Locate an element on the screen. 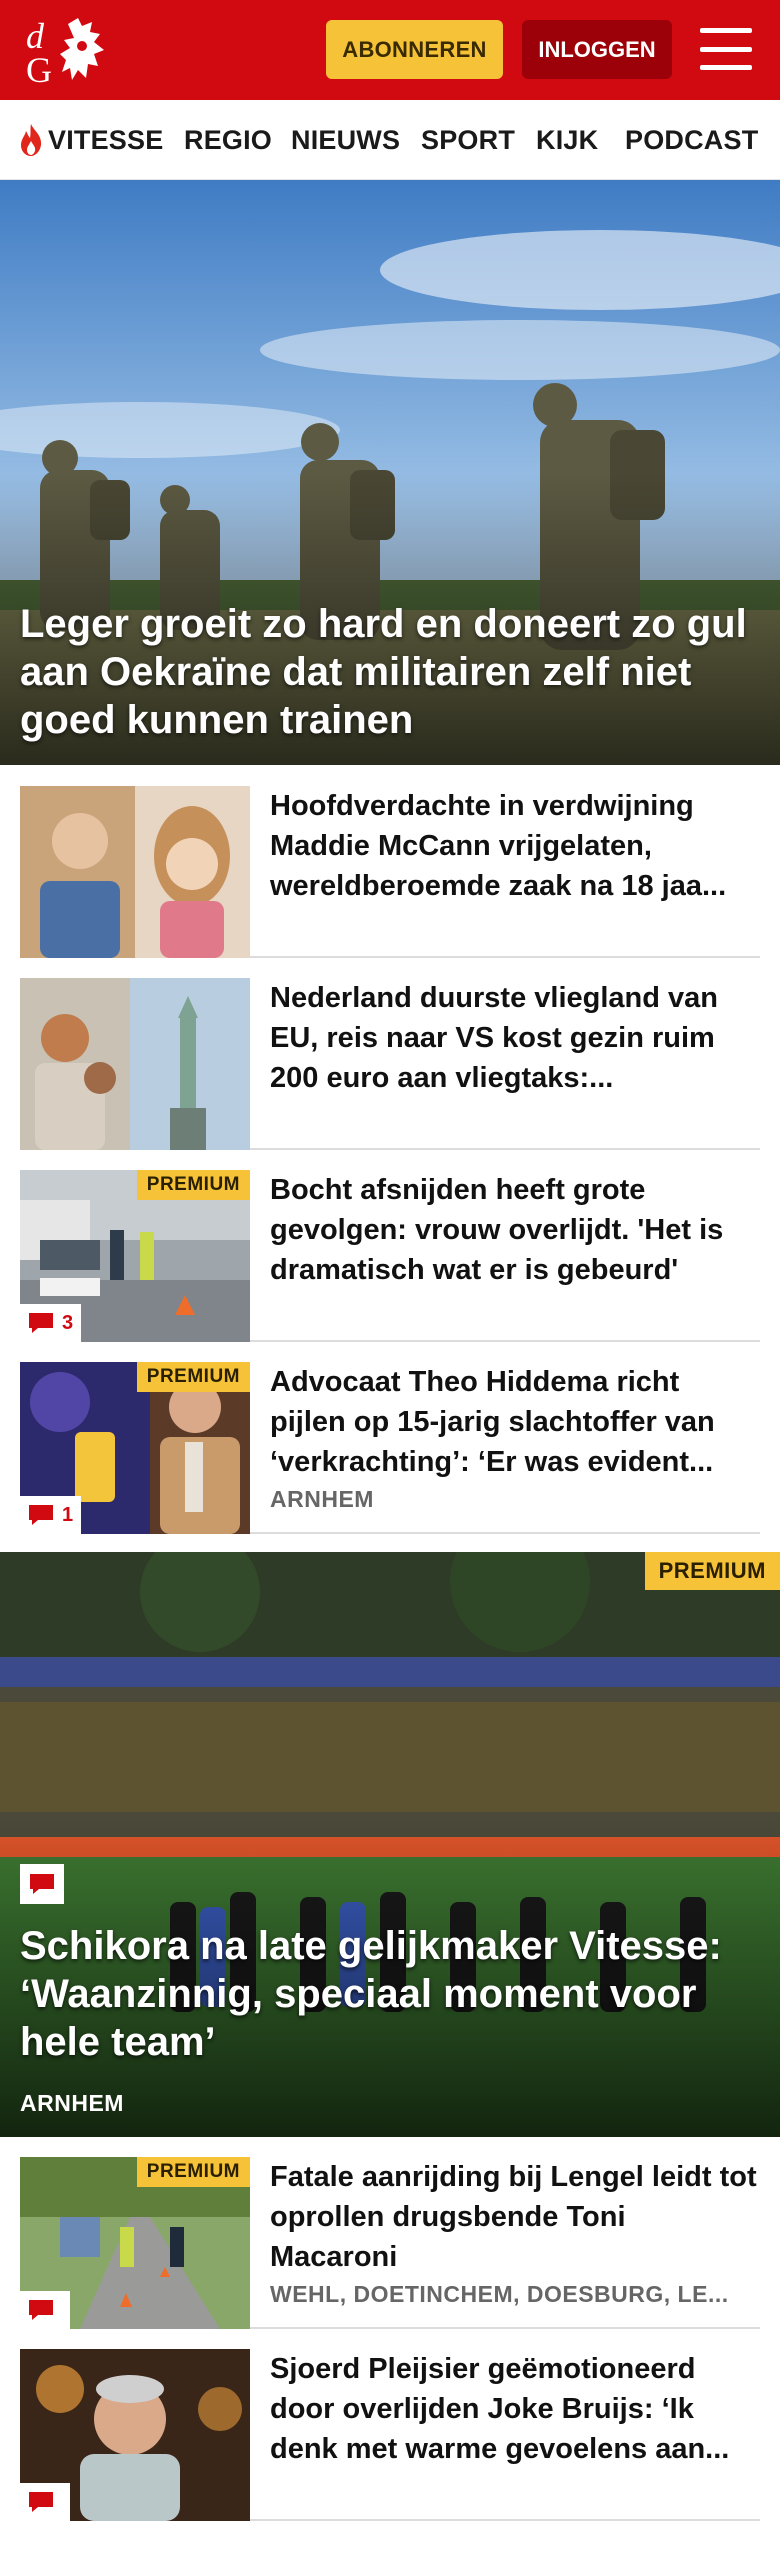 The width and height of the screenshot is (780, 2560). top-bar: d G ABONNEREN INLOGGEN is located at coordinates (390, 50).